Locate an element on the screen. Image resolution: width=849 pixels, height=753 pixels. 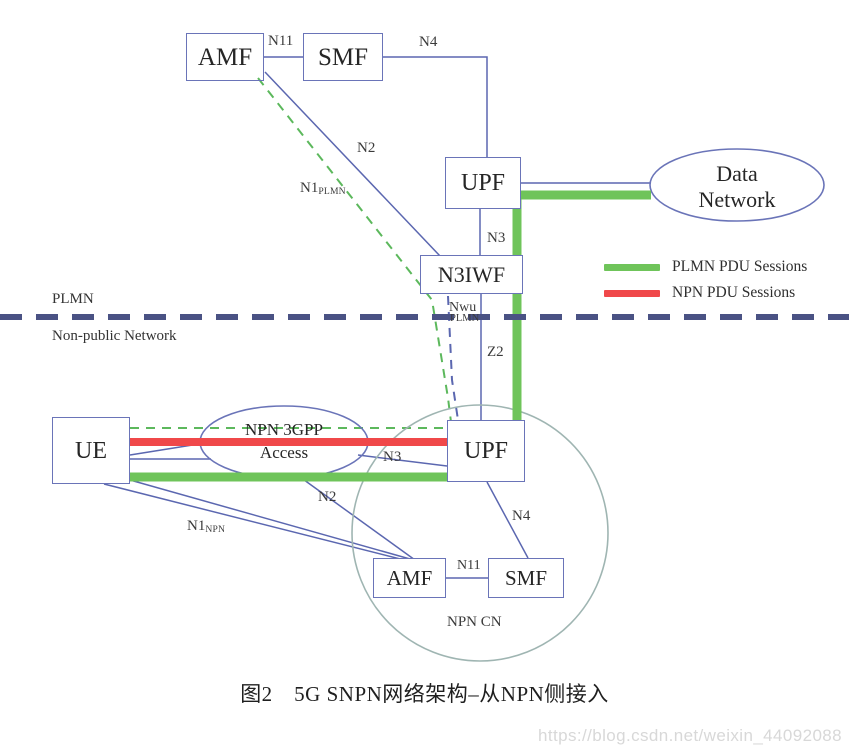
node-smf-plmn: SMF is located at coordinates (343, 57).